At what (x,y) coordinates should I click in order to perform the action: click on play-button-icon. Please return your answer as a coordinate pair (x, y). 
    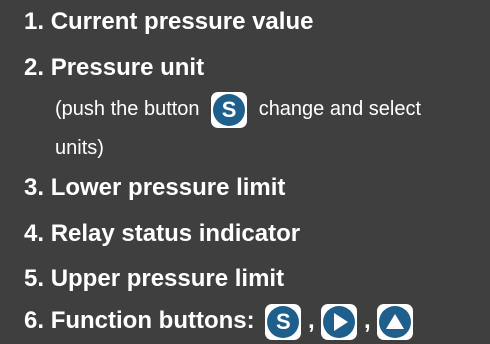
    Looking at the image, I should click on (339, 321).